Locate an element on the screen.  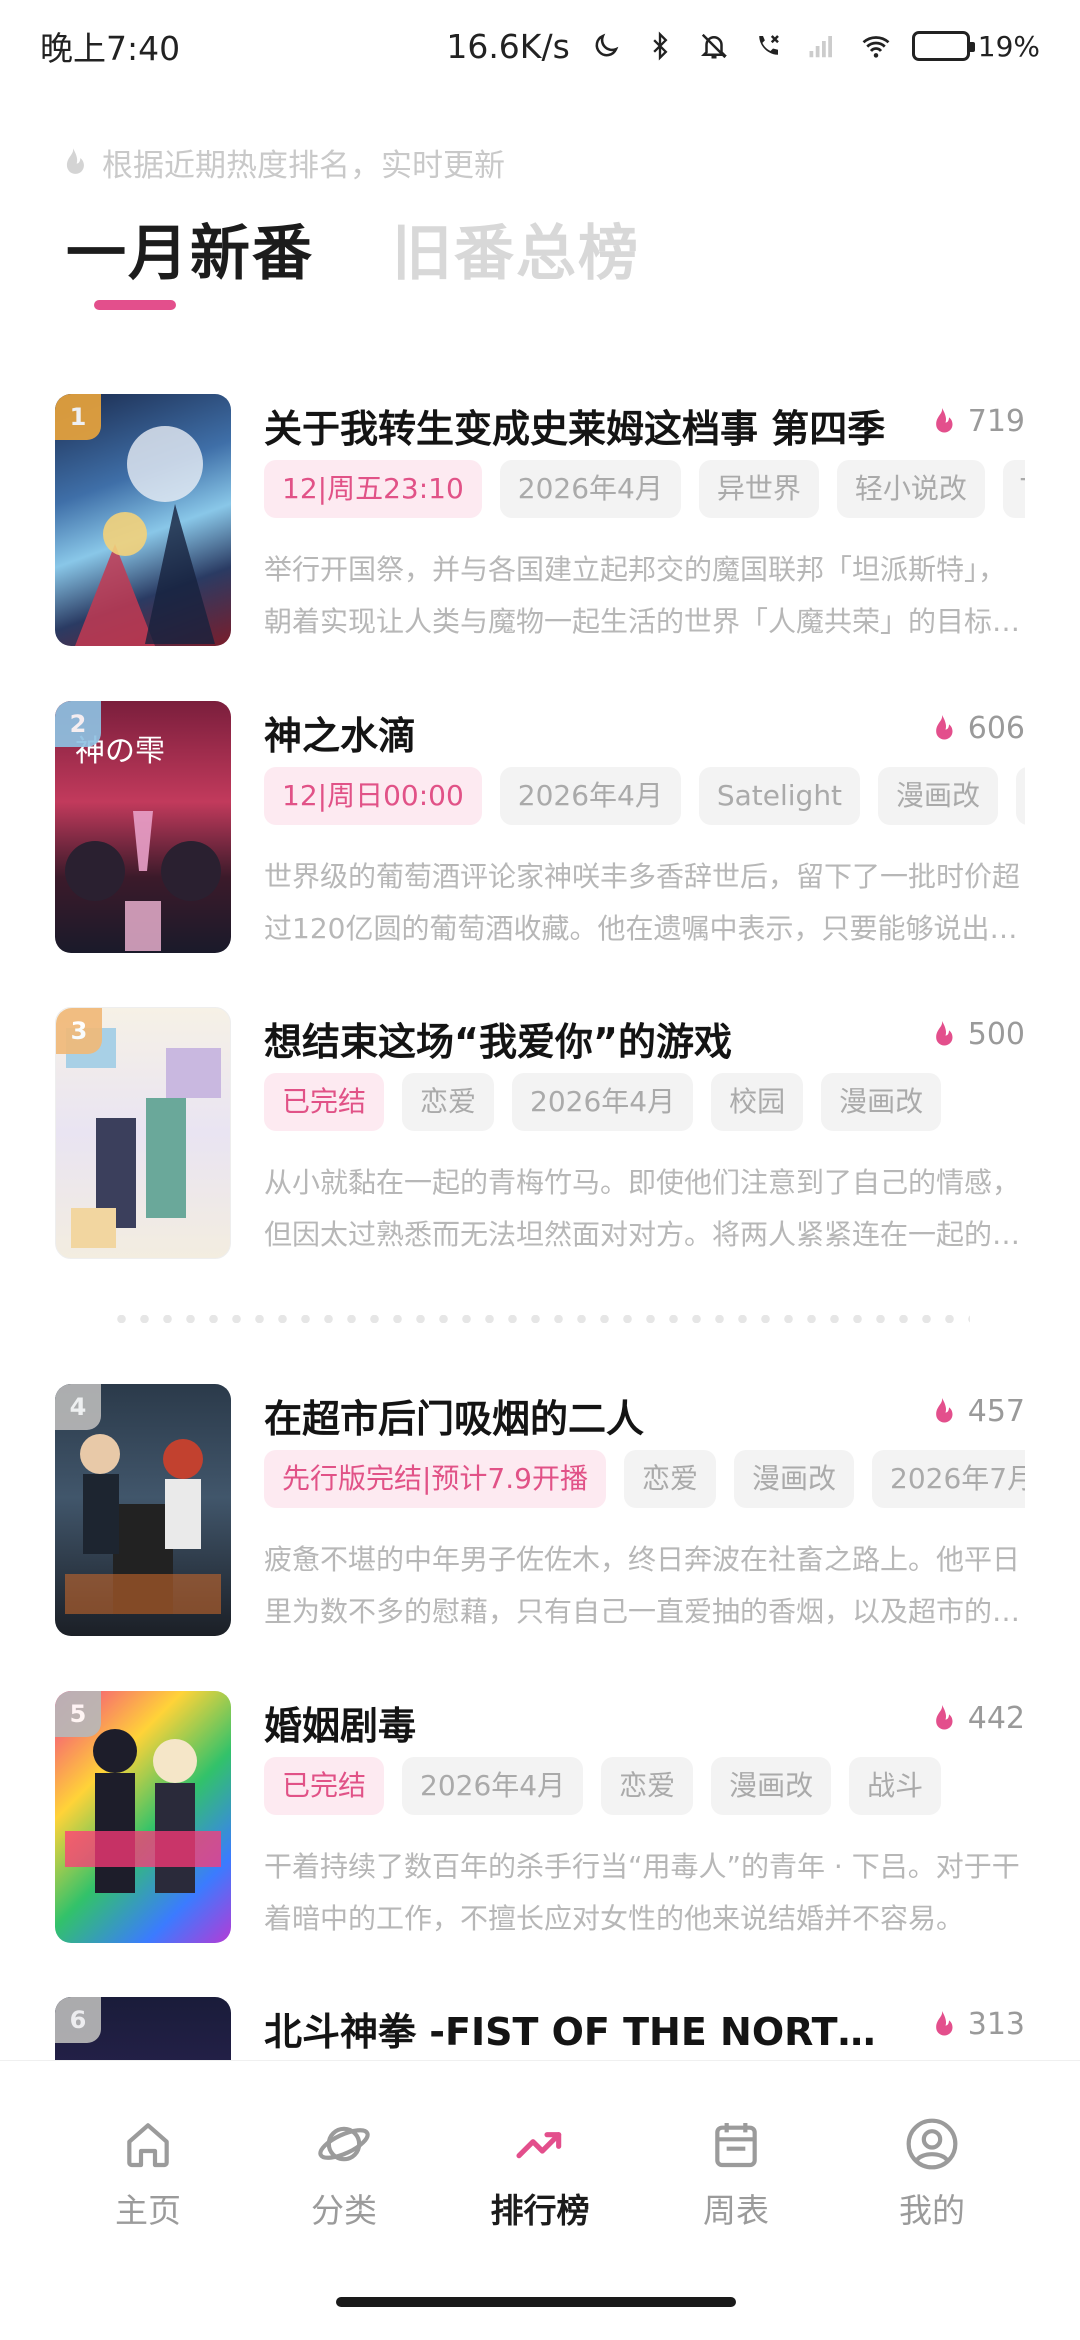
heat-value: 442 is located at coordinates (996, 1718).